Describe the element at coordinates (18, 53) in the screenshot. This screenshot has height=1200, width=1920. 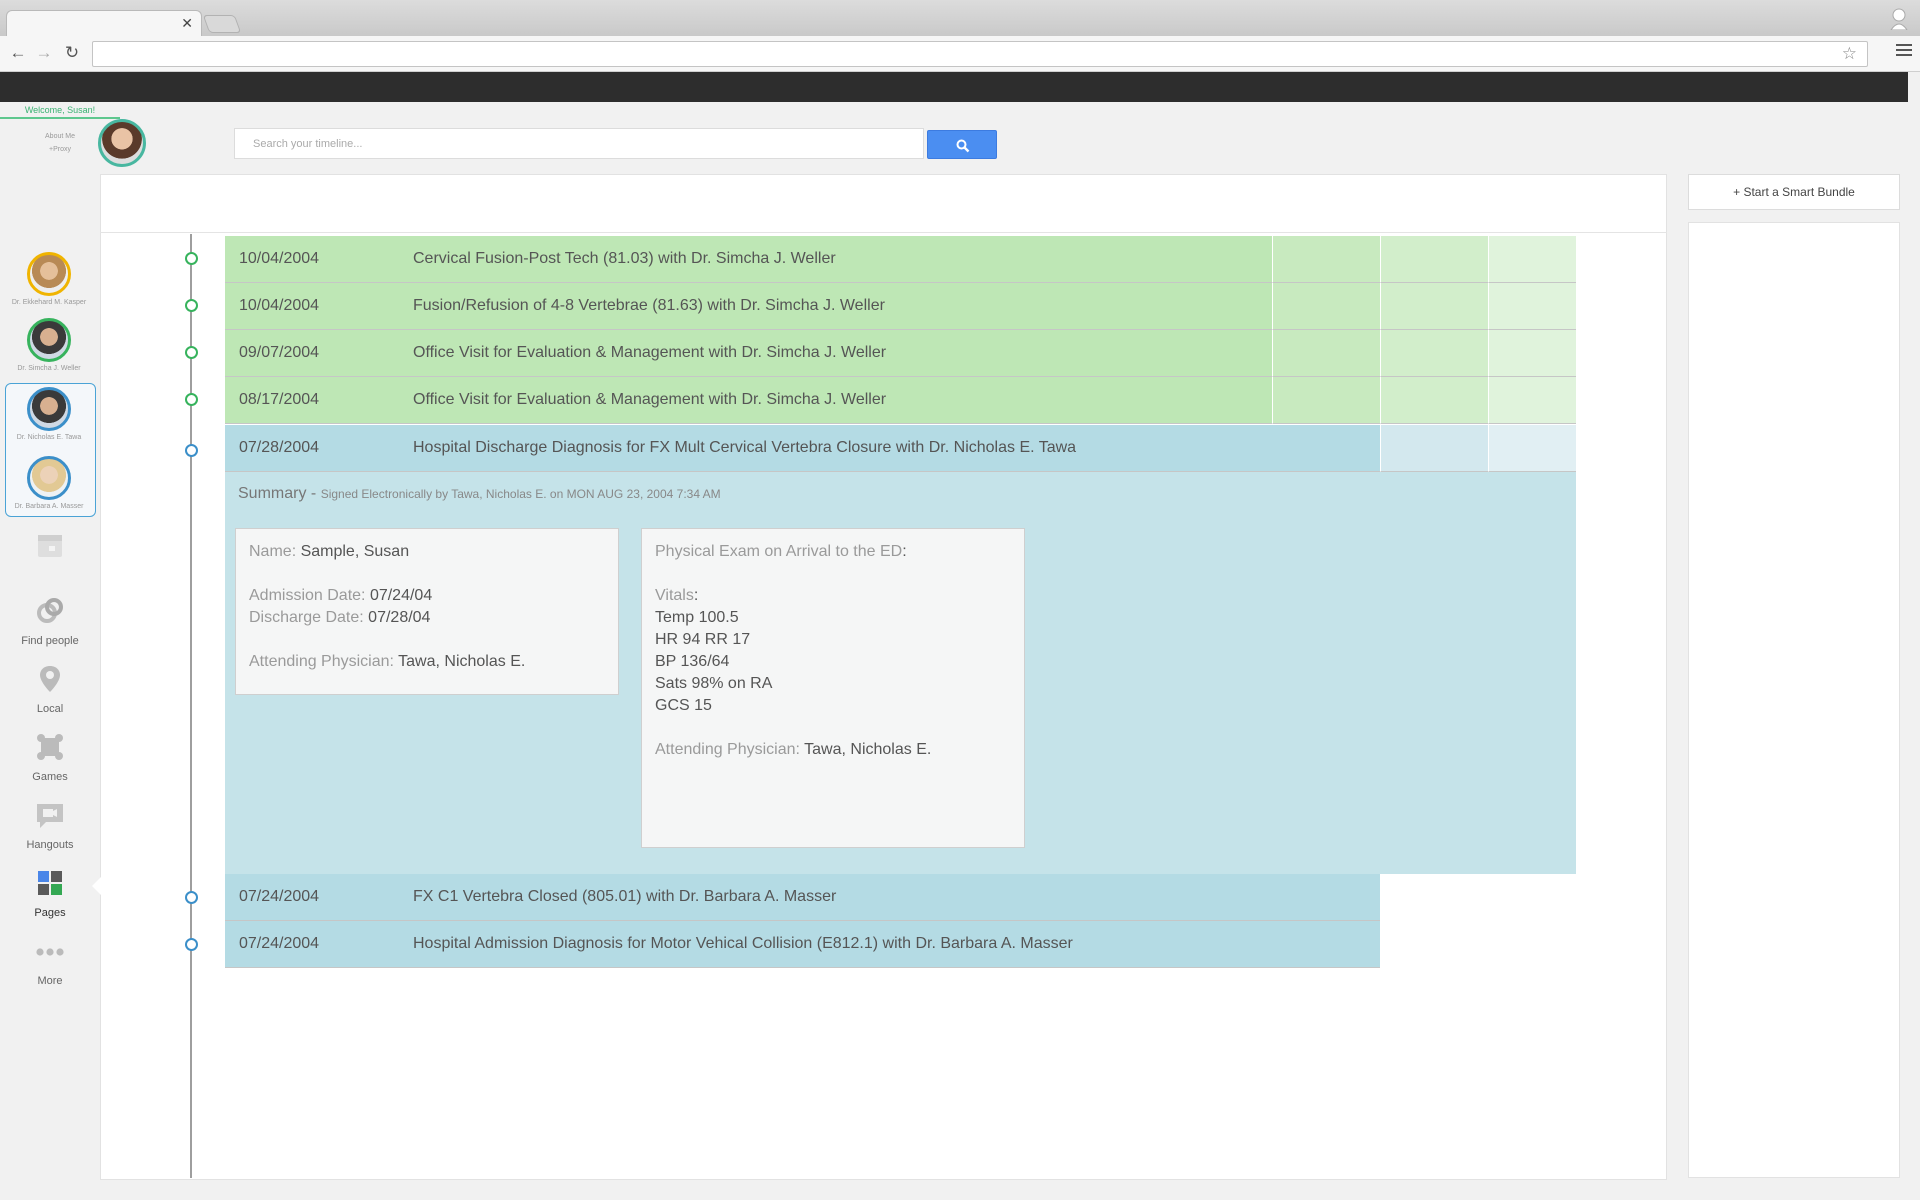
I see `back-arrow-icon: ←` at that location.